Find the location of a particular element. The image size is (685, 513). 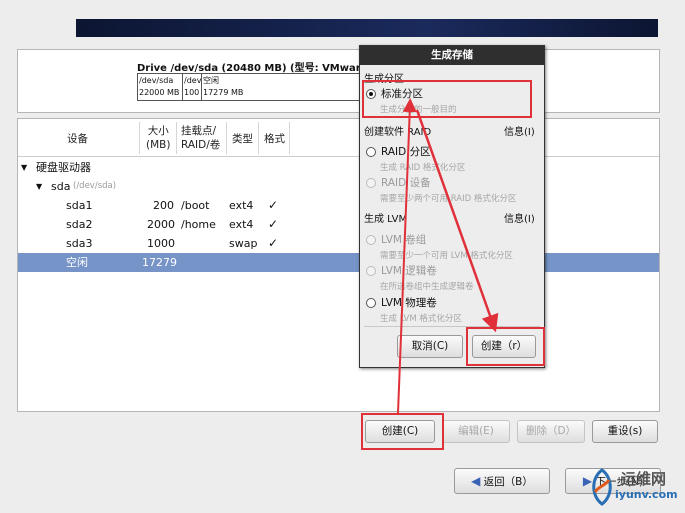

arrow-create-to-standard is located at coordinates (407, 256).